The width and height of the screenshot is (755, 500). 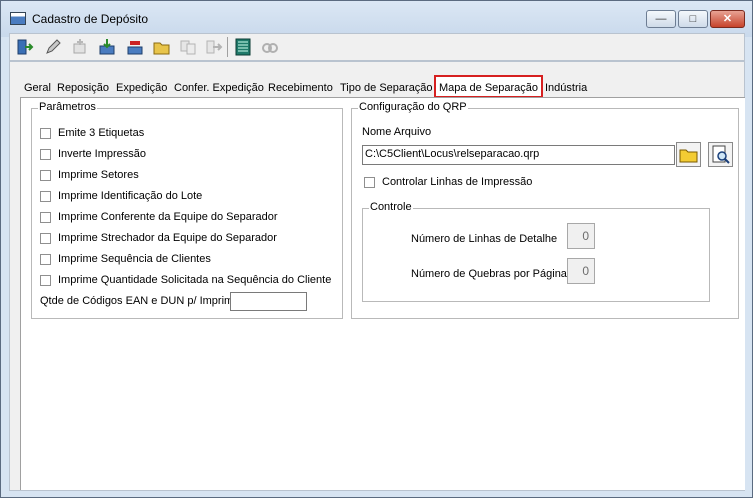 What do you see at coordinates (397, 132) in the screenshot?
I see `nome-arquivo-label: Nome Arquivo` at bounding box center [397, 132].